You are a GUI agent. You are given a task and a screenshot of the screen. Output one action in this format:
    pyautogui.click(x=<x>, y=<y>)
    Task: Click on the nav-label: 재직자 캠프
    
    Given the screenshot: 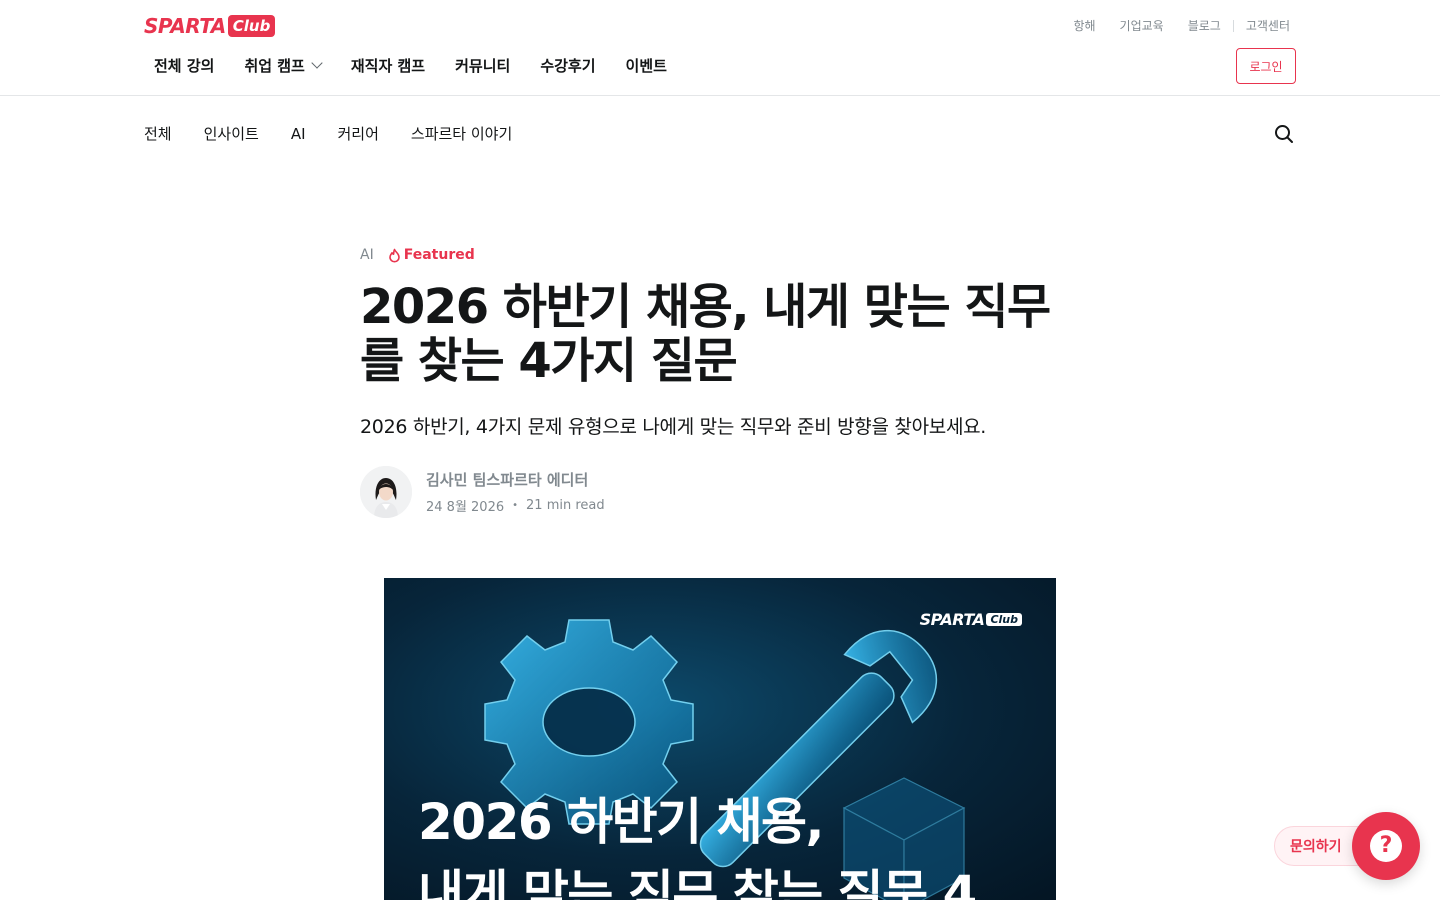 What is the action you would take?
    pyautogui.click(x=388, y=65)
    